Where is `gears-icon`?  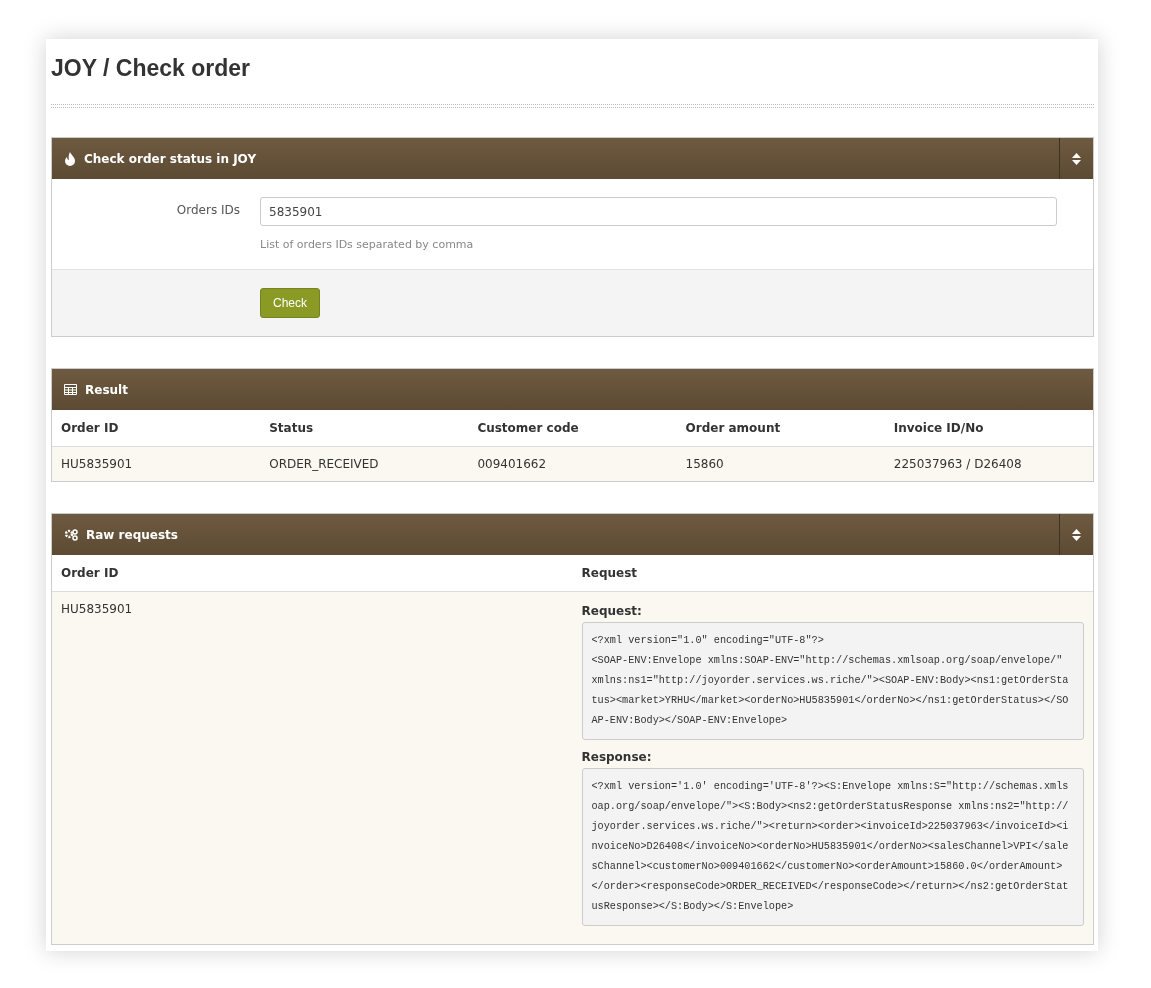 gears-icon is located at coordinates (71, 534).